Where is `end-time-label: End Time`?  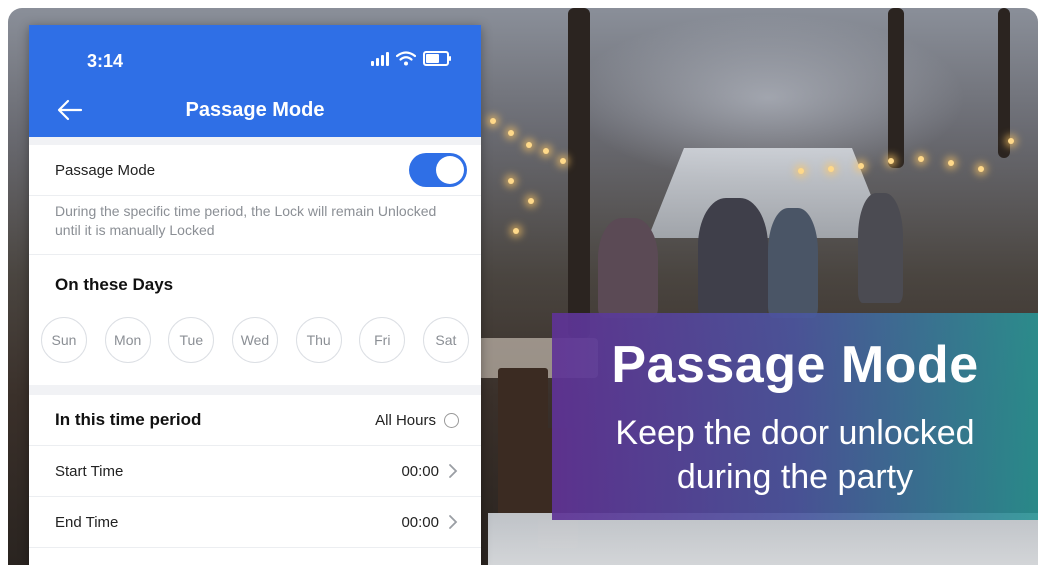 end-time-label: End Time is located at coordinates (87, 522).